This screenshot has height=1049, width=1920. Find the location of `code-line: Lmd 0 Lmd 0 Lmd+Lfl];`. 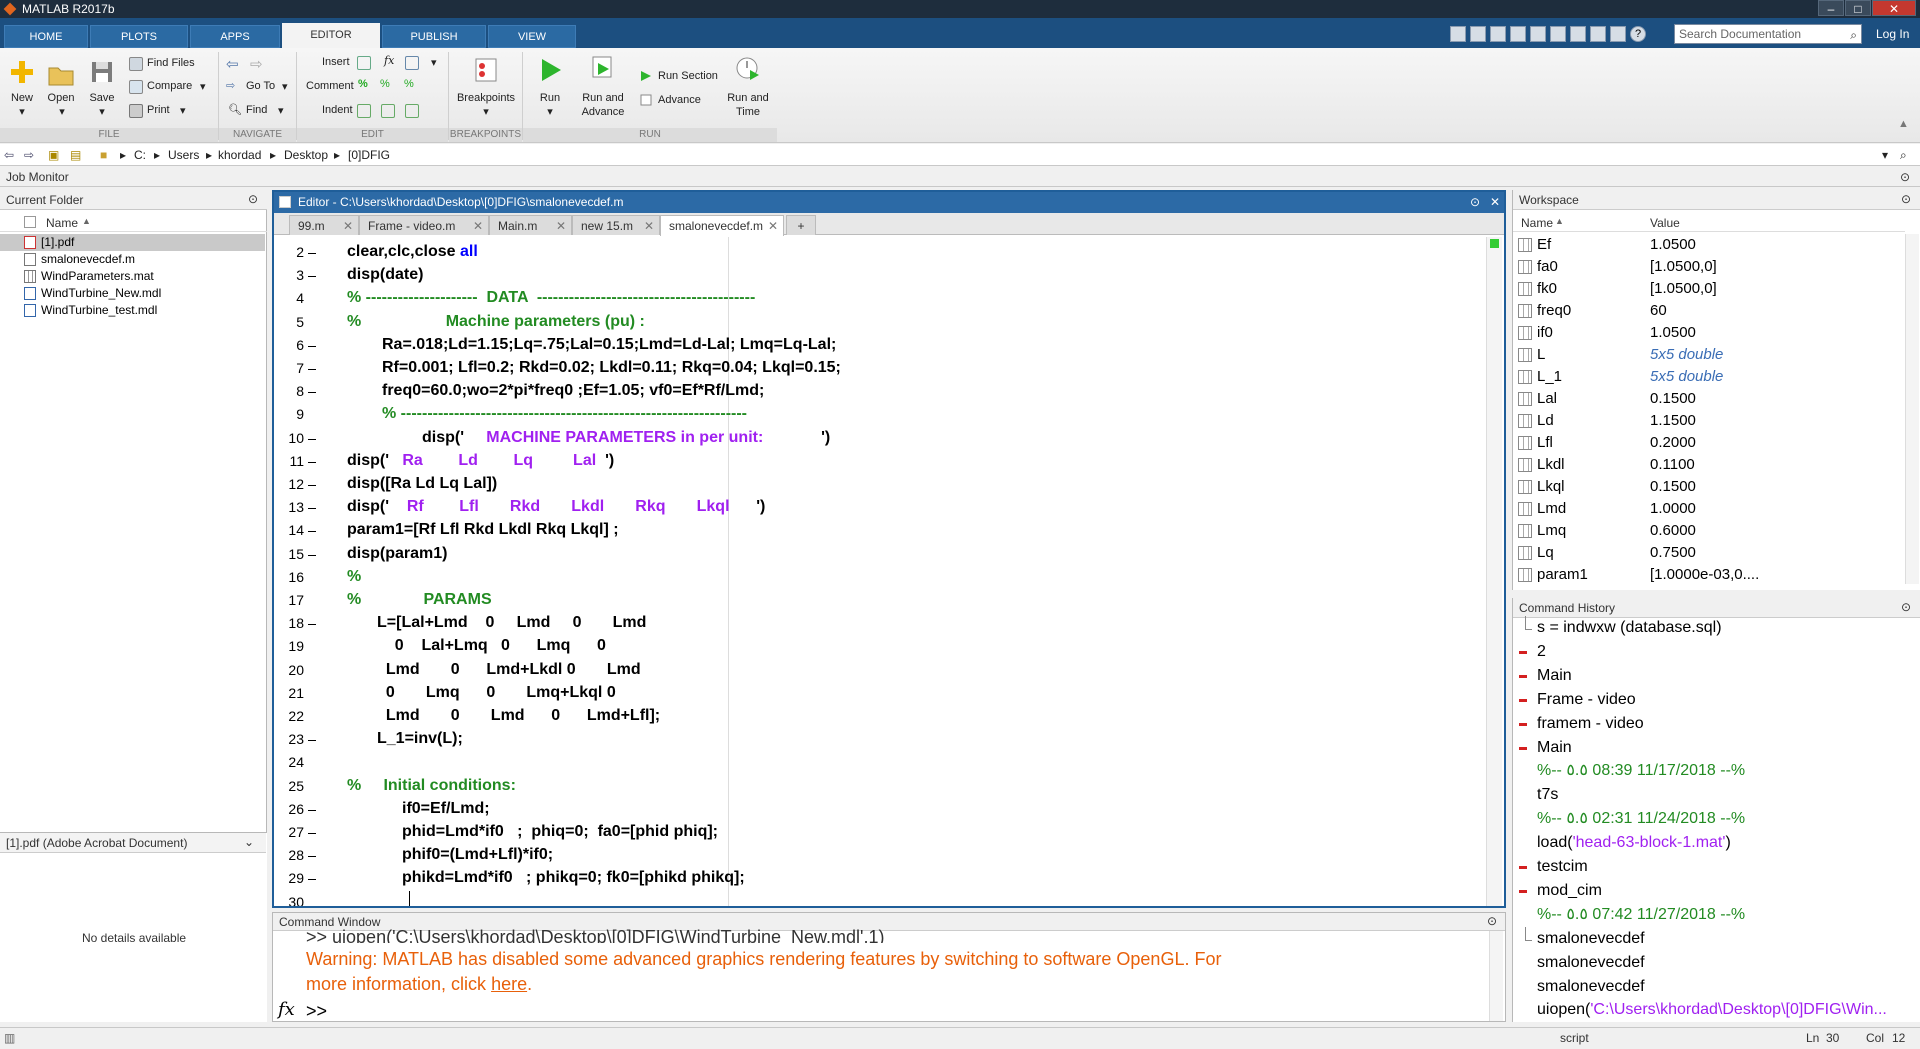

code-line: Lmd 0 Lmd 0 Lmd+Lfl]; is located at coordinates (518, 716).